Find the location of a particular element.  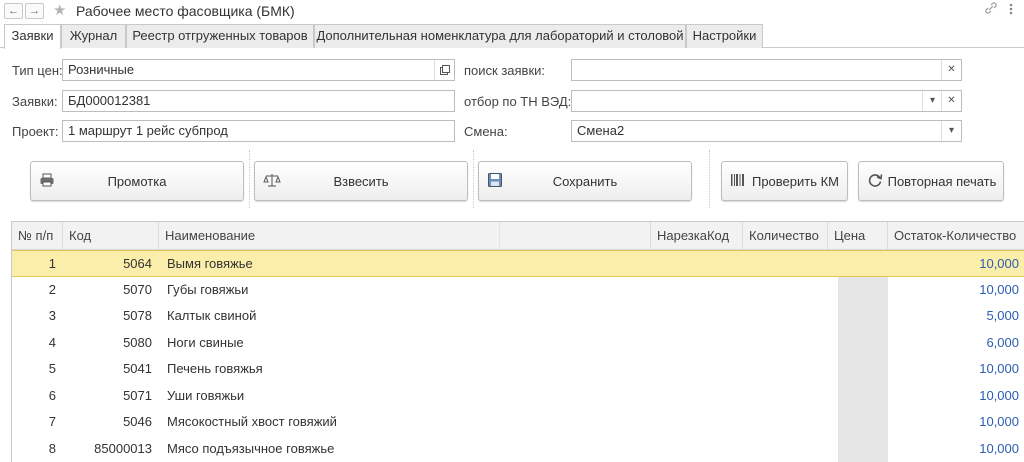

check-km-button: Проверить КМ is located at coordinates (784, 181).